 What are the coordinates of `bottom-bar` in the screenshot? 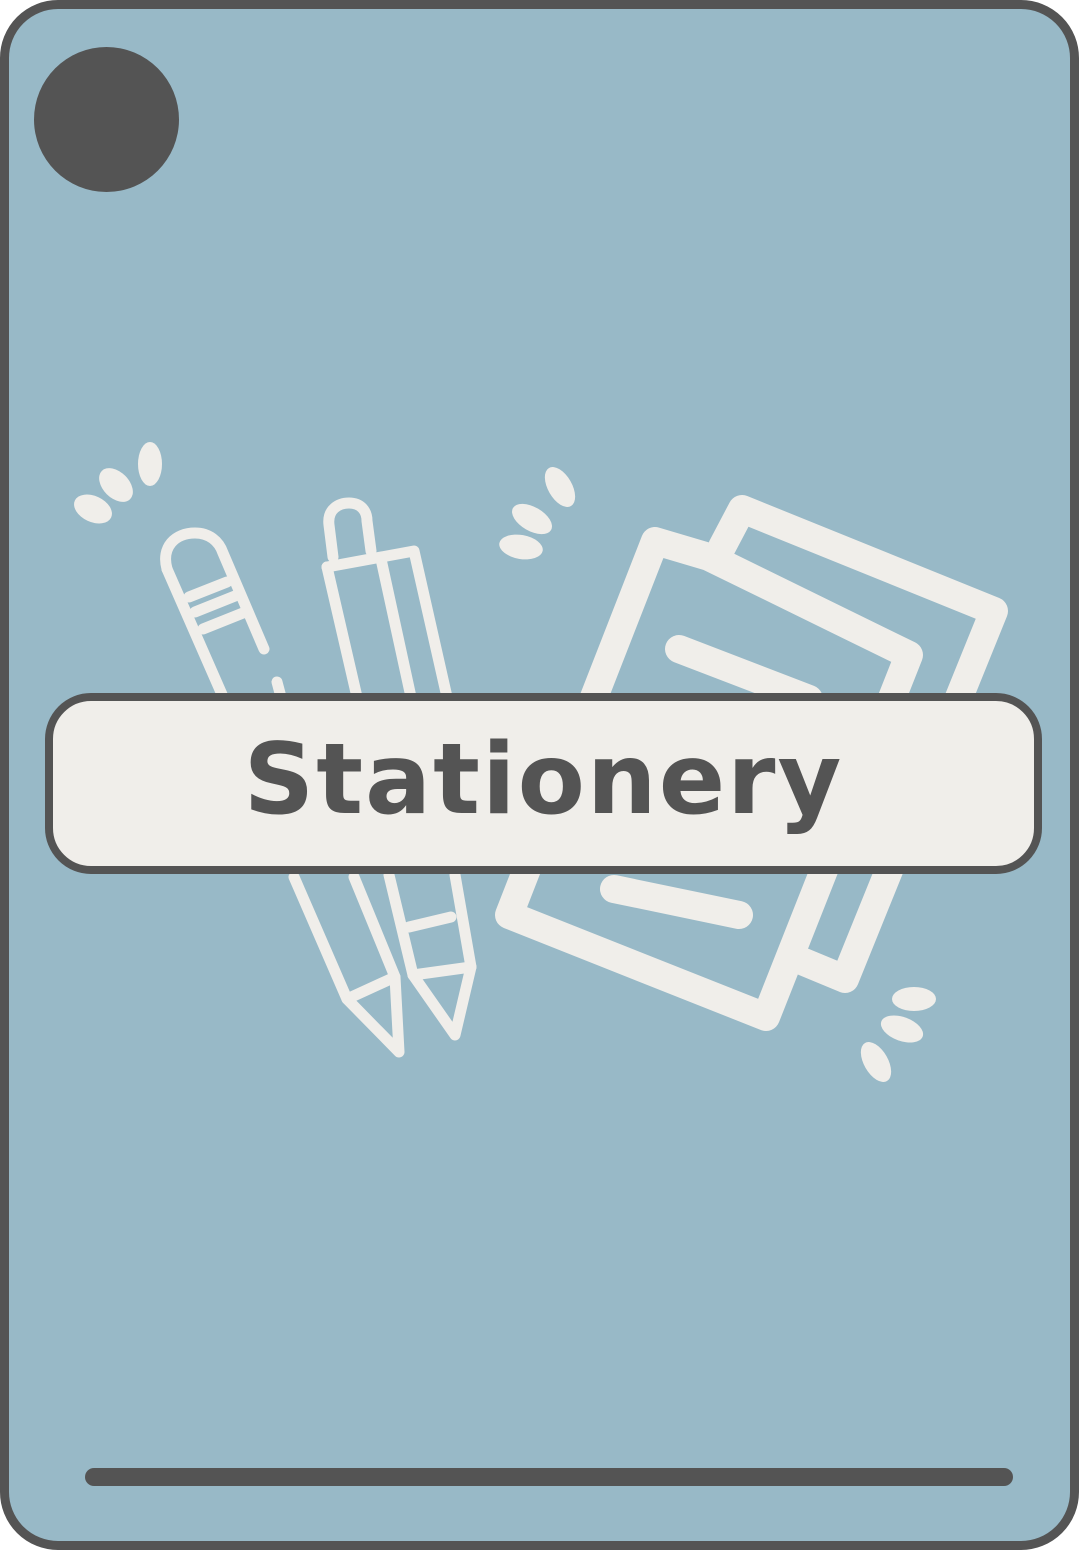 It's located at (549, 1477).